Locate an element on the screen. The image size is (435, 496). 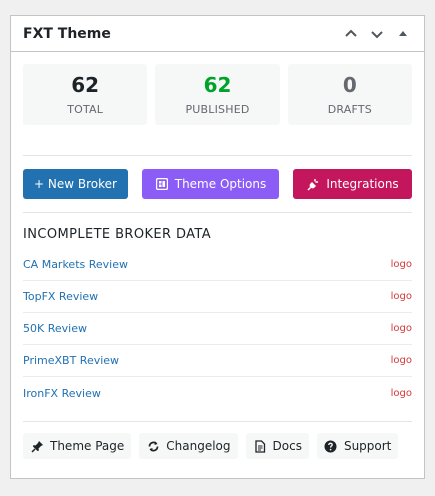
changelog-button: Changelog is located at coordinates (188, 446).